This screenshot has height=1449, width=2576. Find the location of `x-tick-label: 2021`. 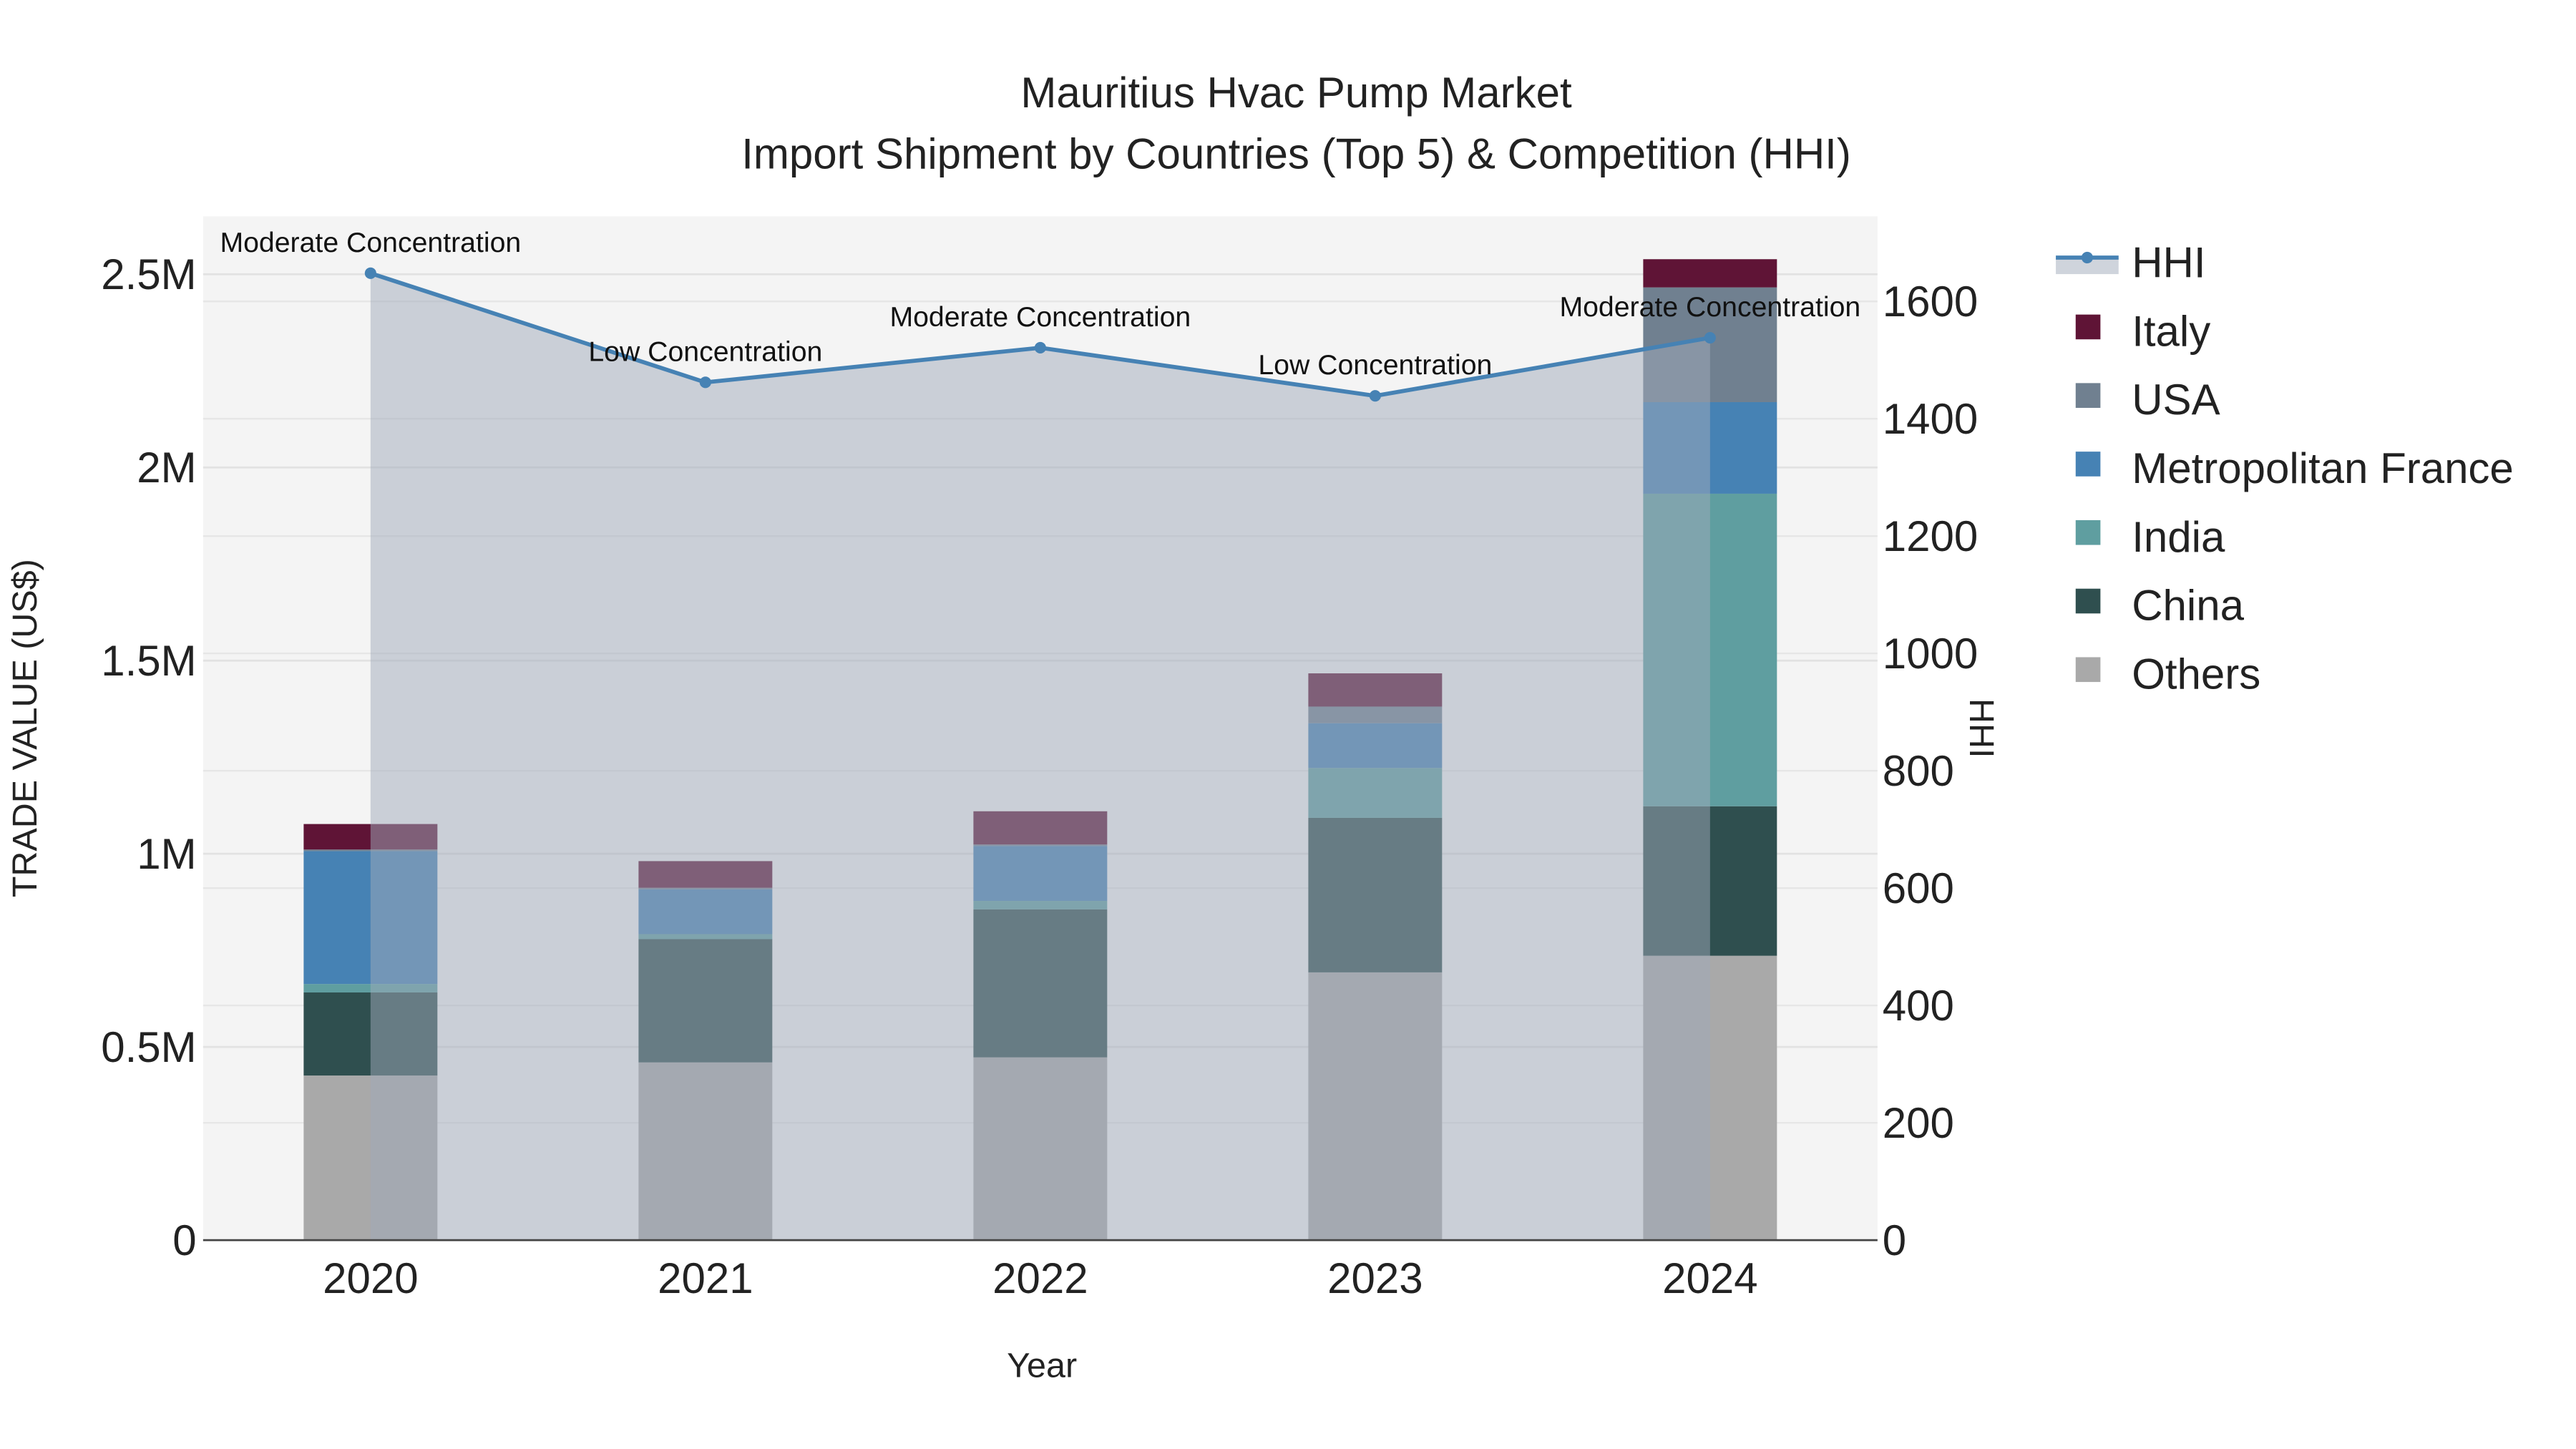

x-tick-label: 2021 is located at coordinates (705, 1278).